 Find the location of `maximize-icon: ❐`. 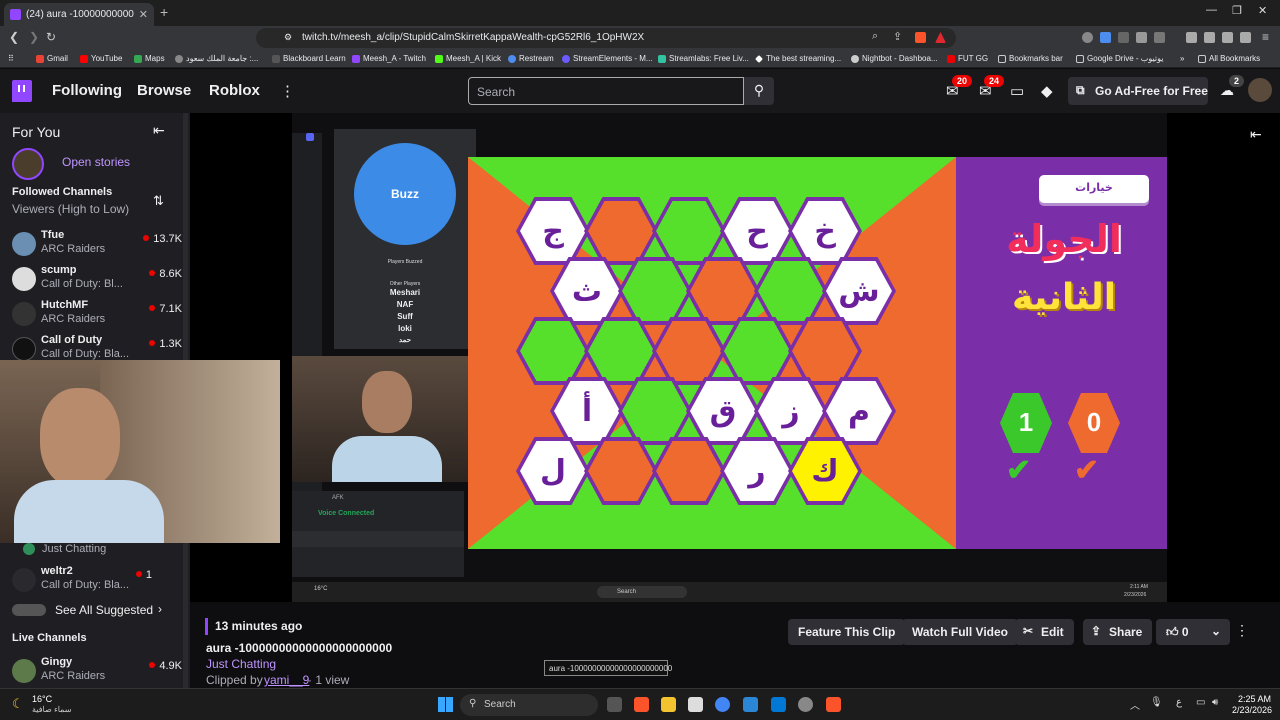

maximize-icon: ❐ is located at coordinates (1237, 10).